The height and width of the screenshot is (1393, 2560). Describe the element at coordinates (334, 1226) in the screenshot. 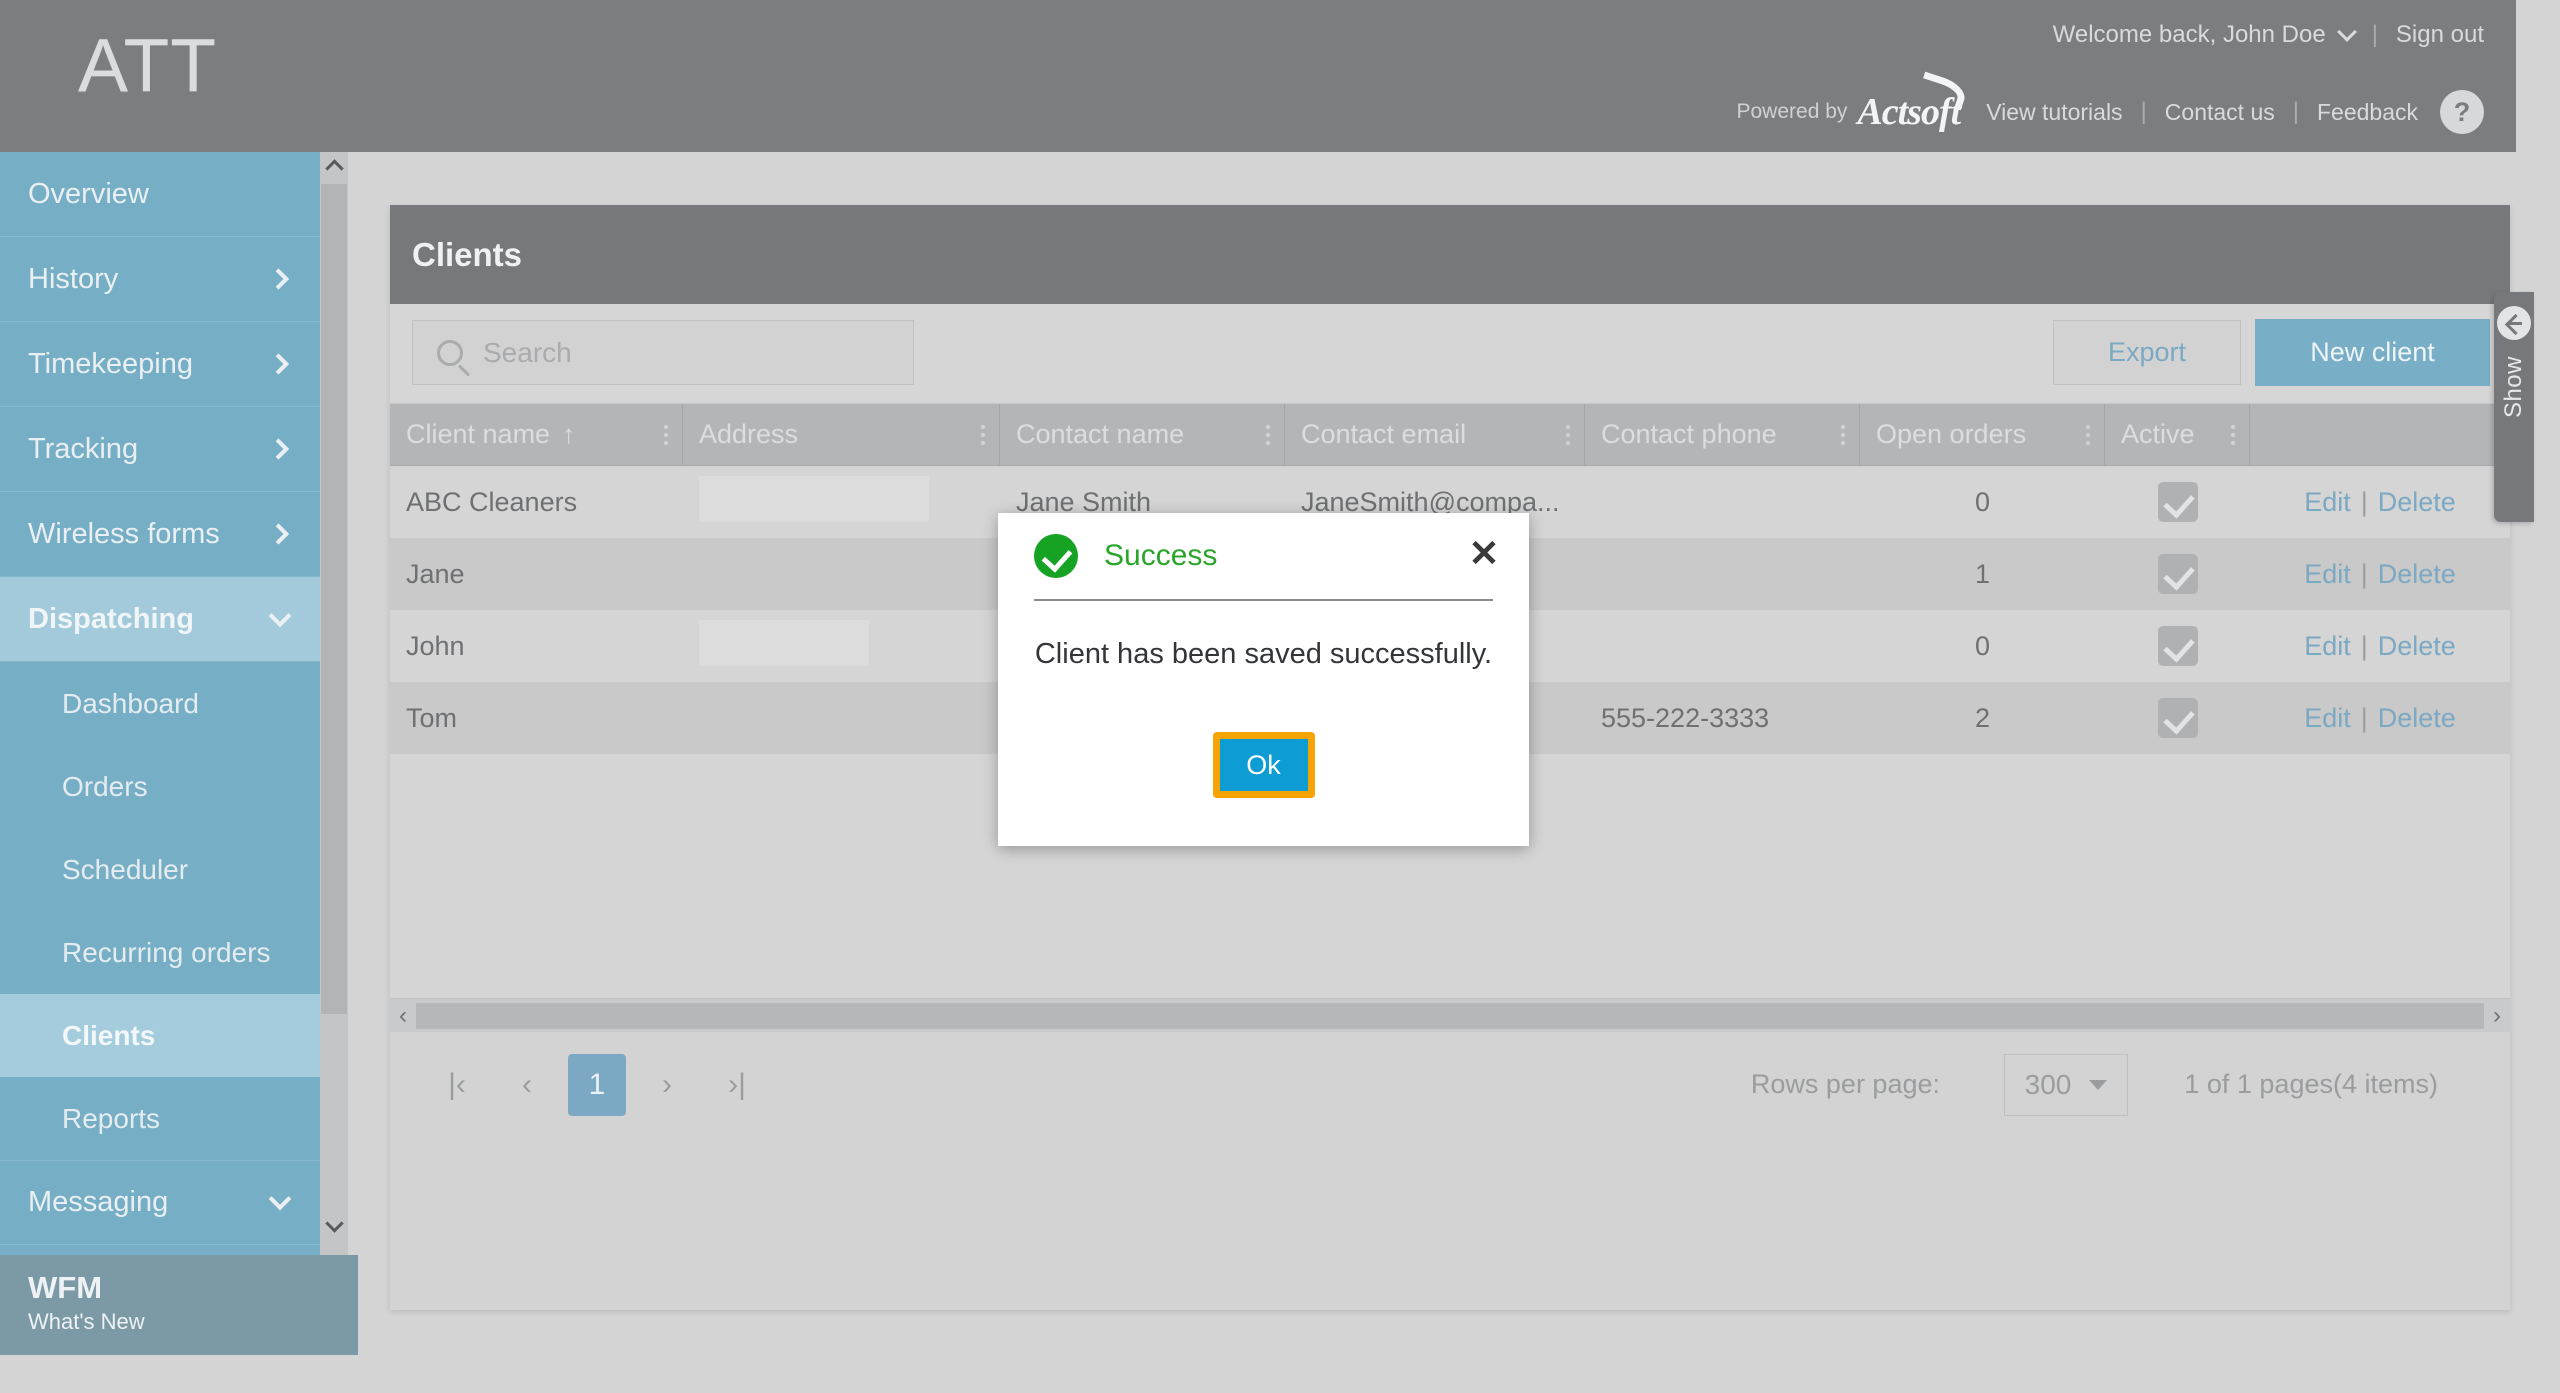

I see `scroll-down-arrow-icon` at that location.